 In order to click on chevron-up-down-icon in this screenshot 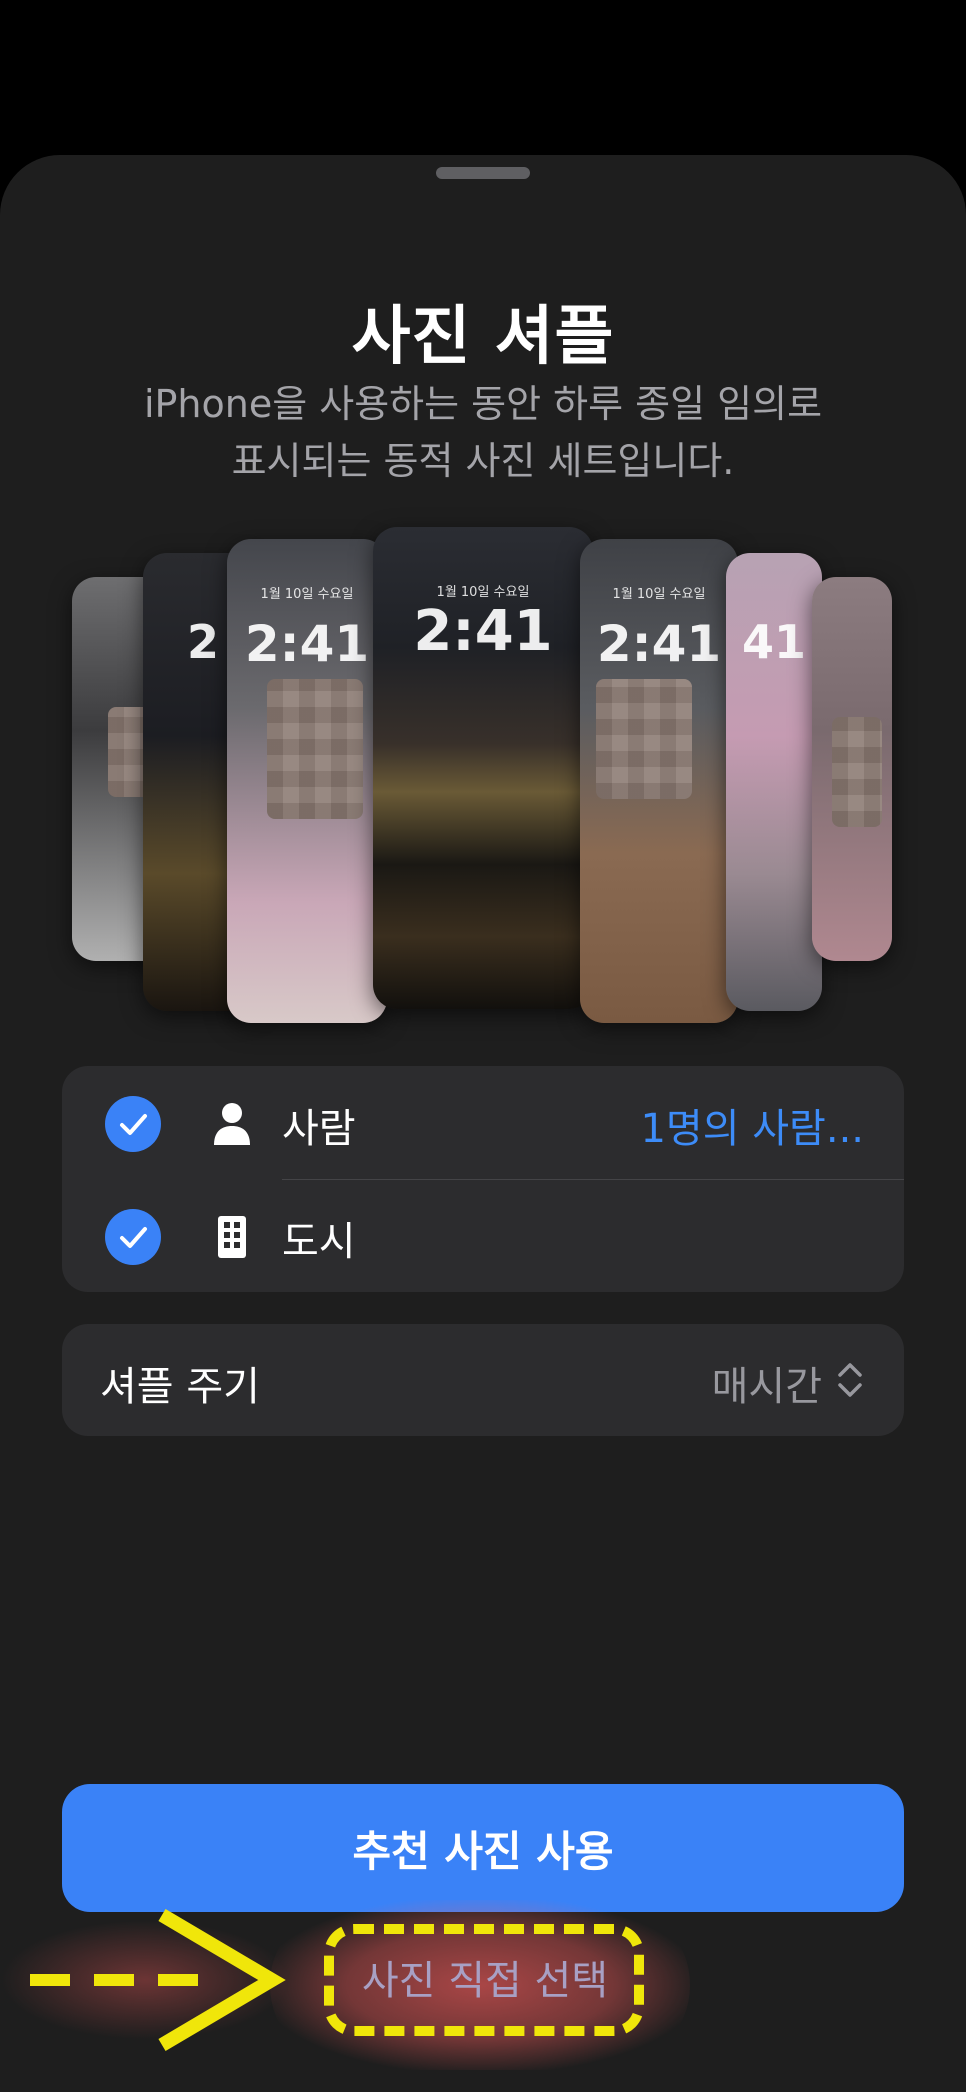, I will do `click(850, 1380)`.